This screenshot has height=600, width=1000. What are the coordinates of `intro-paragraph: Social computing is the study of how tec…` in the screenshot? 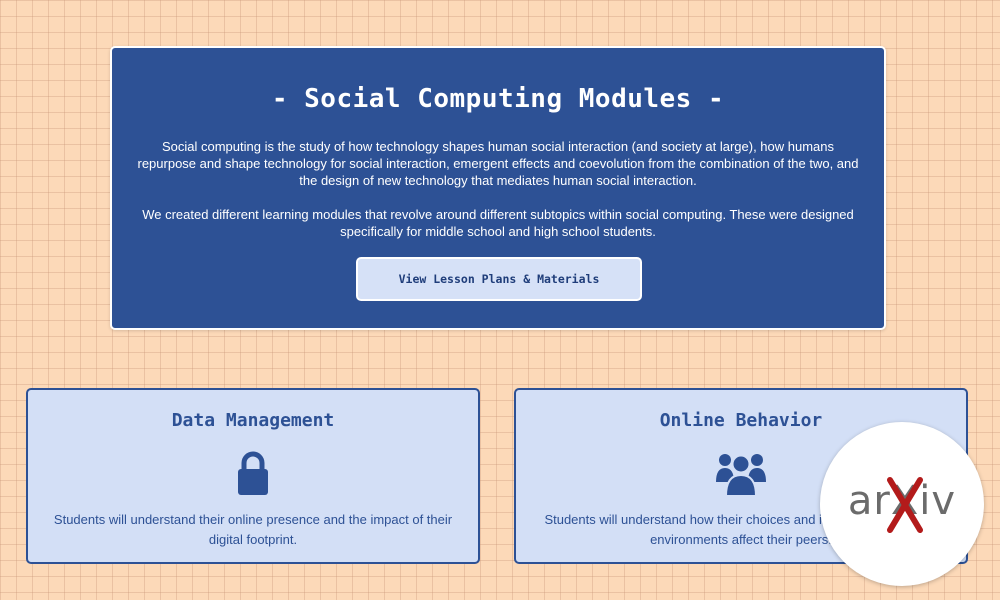 It's located at (498, 163).